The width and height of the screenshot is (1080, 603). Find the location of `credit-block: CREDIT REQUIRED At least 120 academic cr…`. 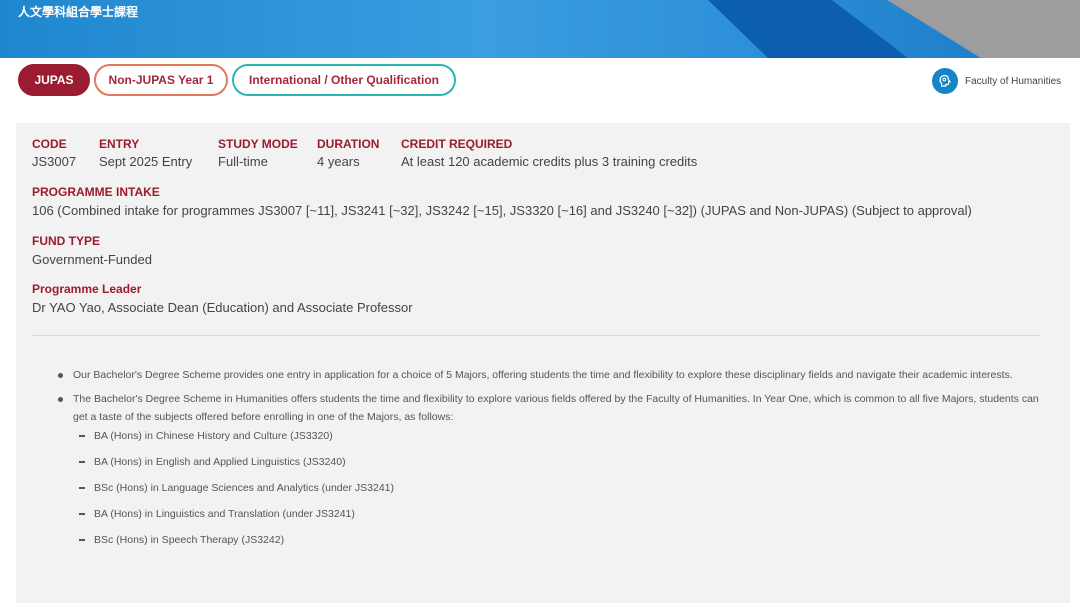

credit-block: CREDIT REQUIRED At least 120 academic cr… is located at coordinates (549, 153).